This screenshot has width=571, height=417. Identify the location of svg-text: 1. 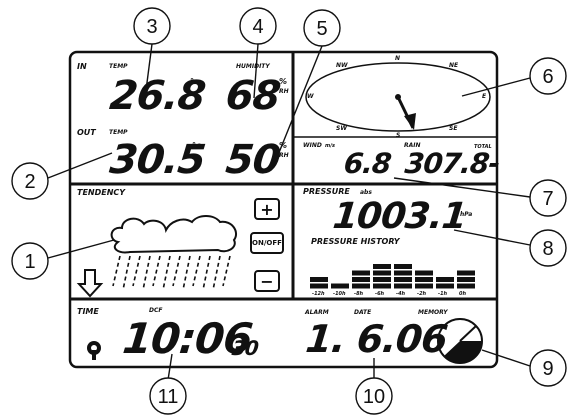
(29, 262).